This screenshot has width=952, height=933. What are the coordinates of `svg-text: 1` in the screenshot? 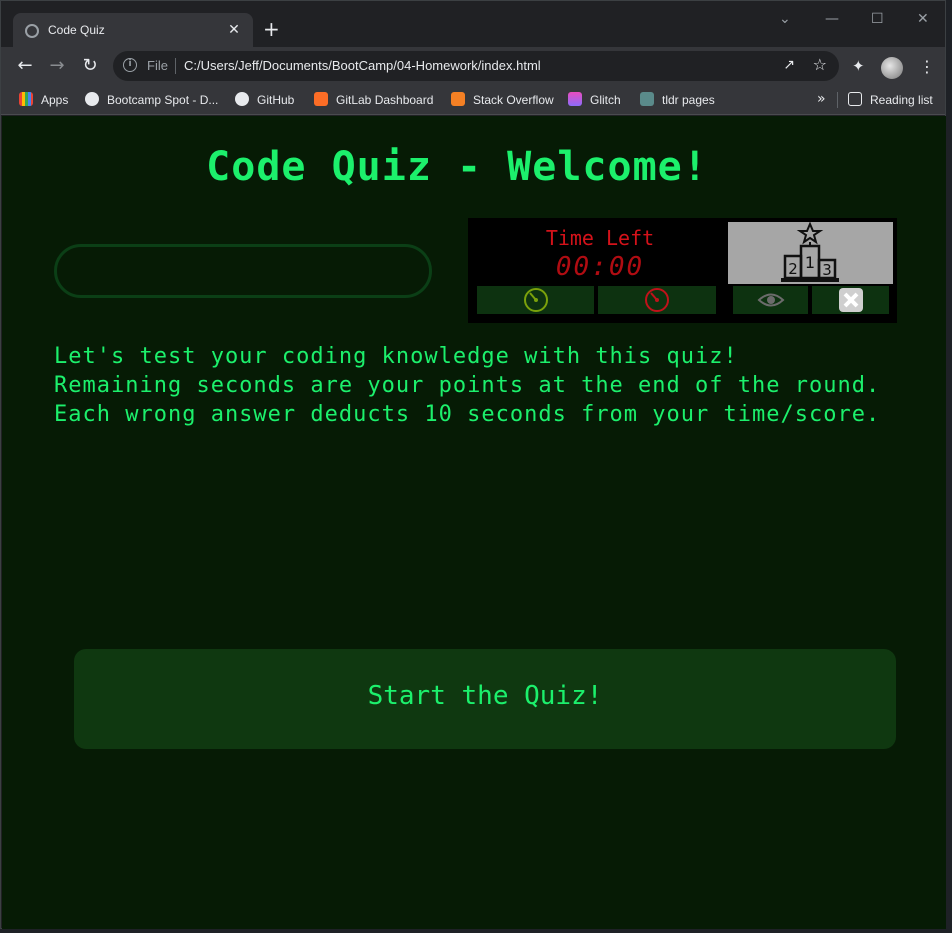 It's located at (810, 262).